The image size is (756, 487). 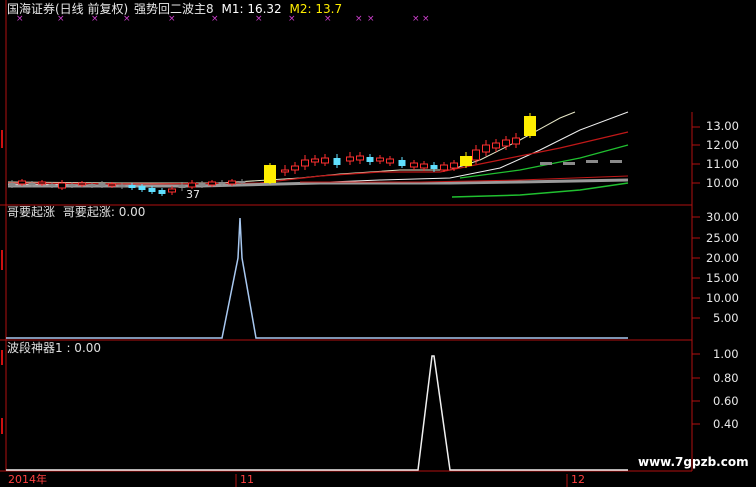 What do you see at coordinates (104, 212) in the screenshot?
I see `panel2-value: 哥要起涨: 0.00` at bounding box center [104, 212].